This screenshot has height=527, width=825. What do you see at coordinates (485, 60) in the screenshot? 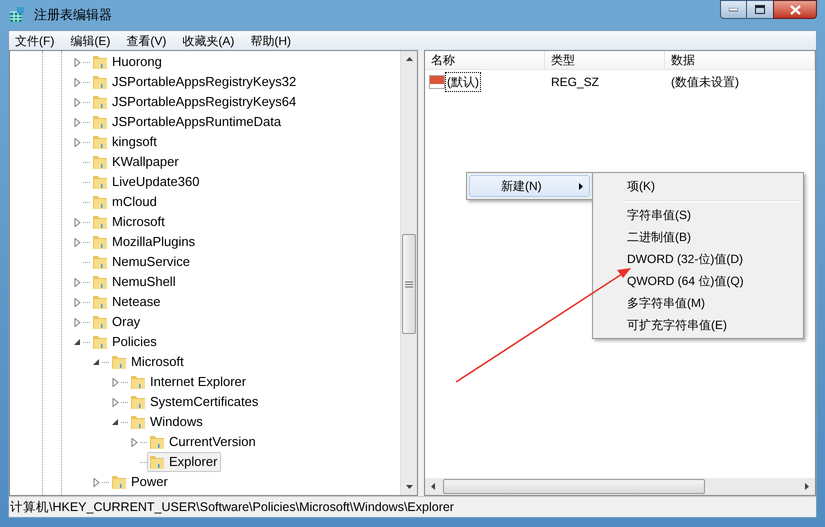
I see `column-header: 名称` at bounding box center [485, 60].